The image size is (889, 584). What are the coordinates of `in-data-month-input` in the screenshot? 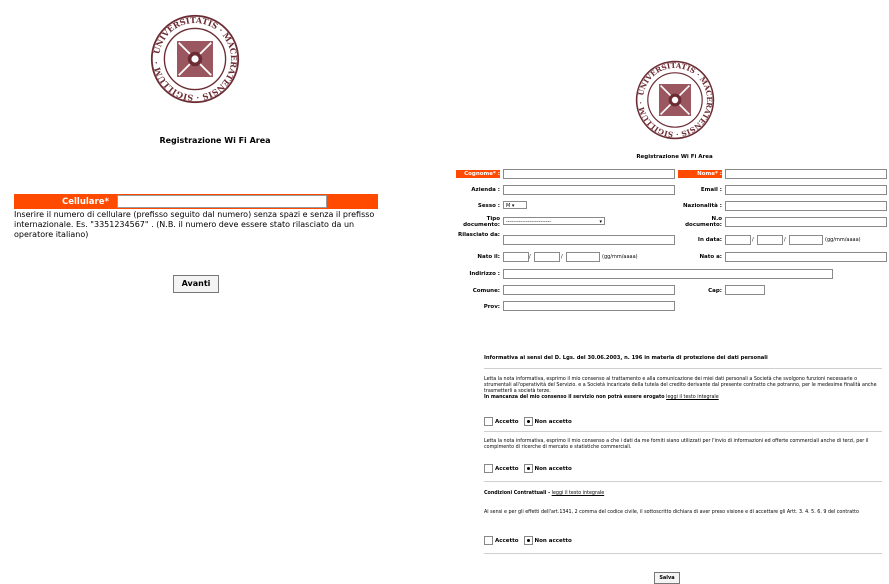 It's located at (770, 240).